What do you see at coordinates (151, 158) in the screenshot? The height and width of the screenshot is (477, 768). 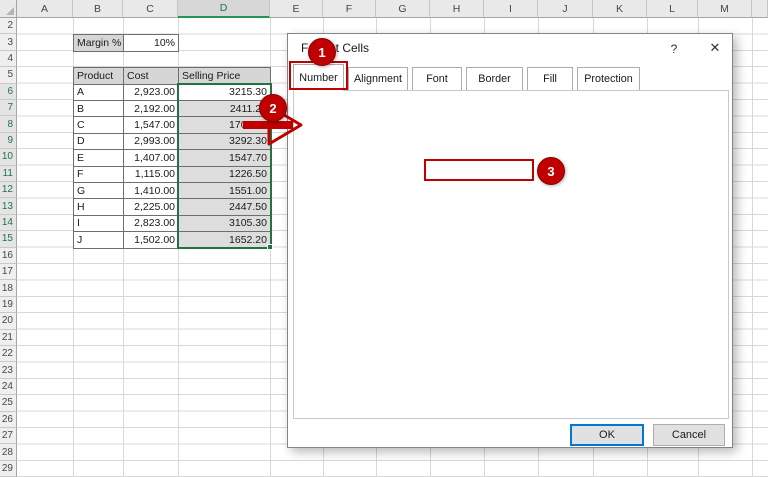 I see `cost-cell: 1,407.00` at bounding box center [151, 158].